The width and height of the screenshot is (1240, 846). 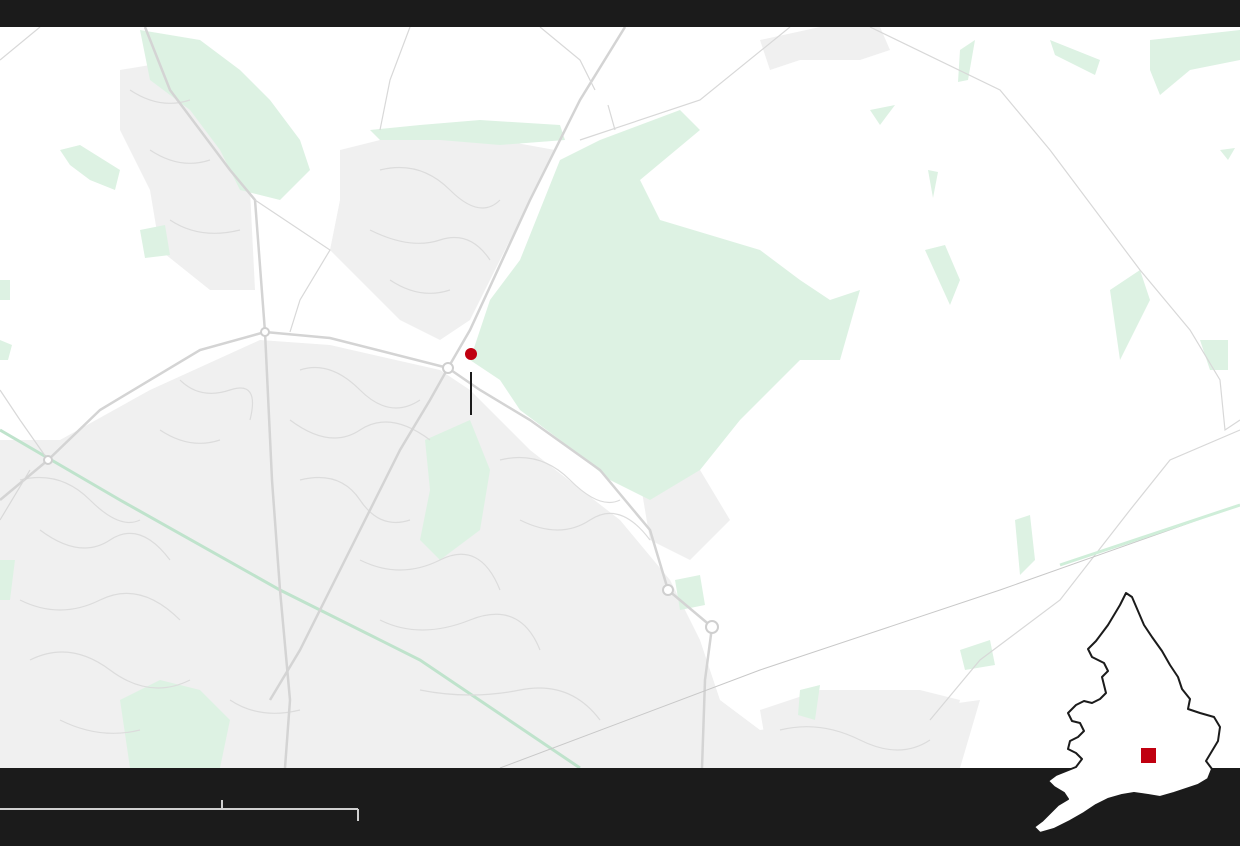 What do you see at coordinates (620, 13) in the screenshot?
I see `top-bar` at bounding box center [620, 13].